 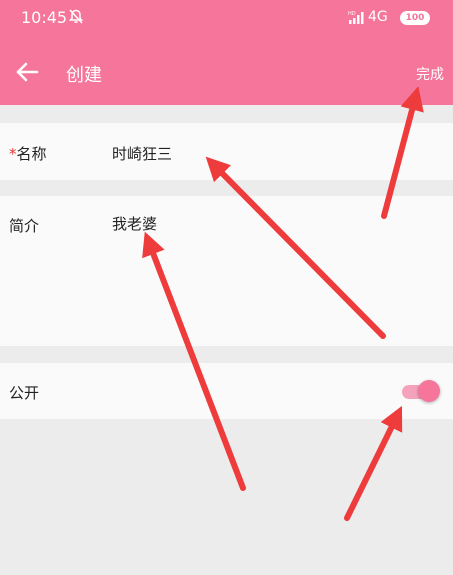 I want to click on annotation-arrow-toggle, so click(x=373, y=463).